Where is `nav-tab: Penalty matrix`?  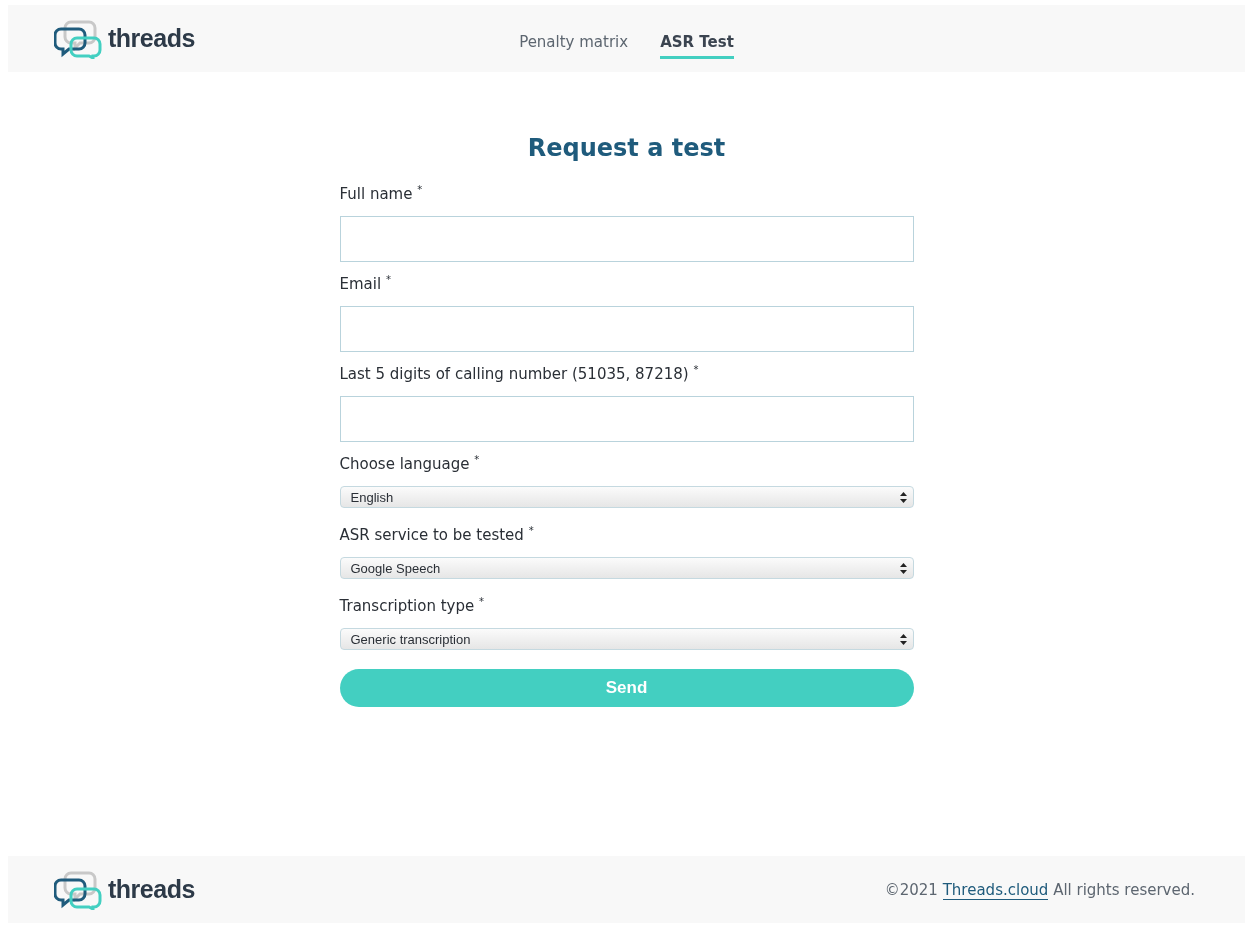
nav-tab: Penalty matrix is located at coordinates (574, 41).